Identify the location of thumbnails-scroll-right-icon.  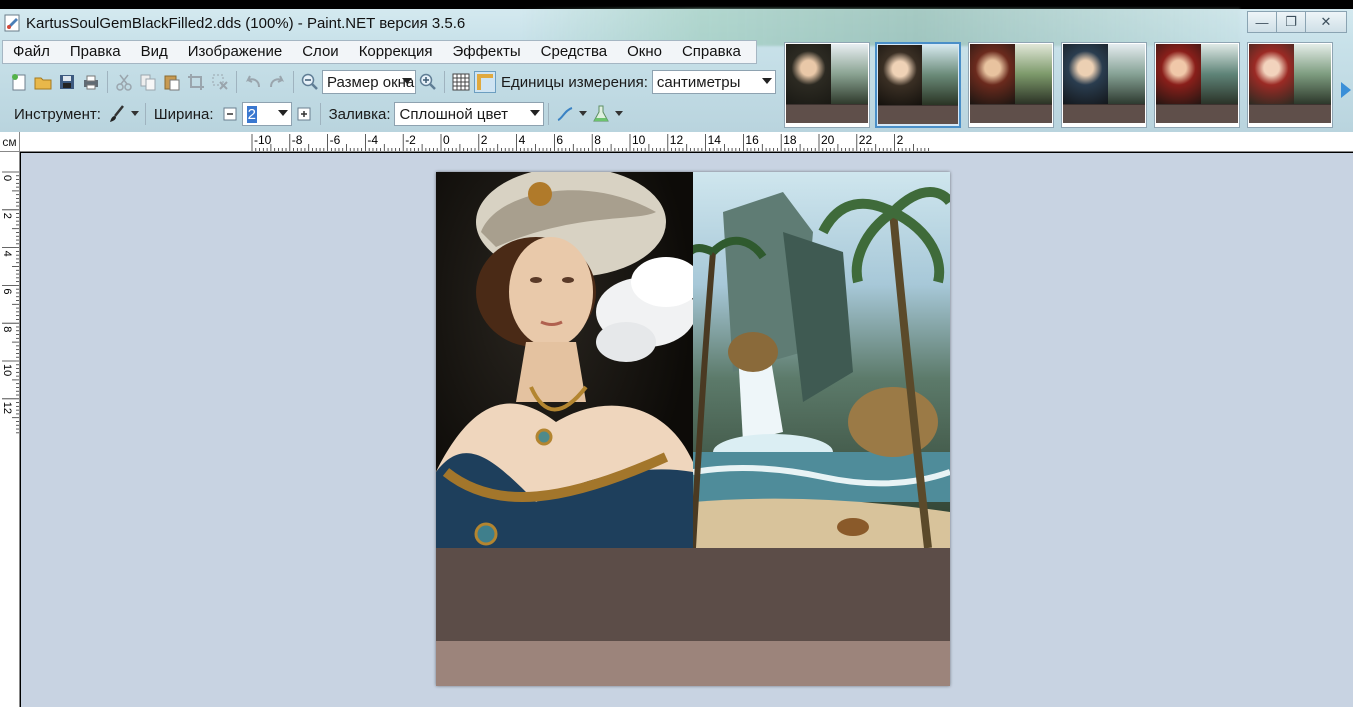
(1346, 90).